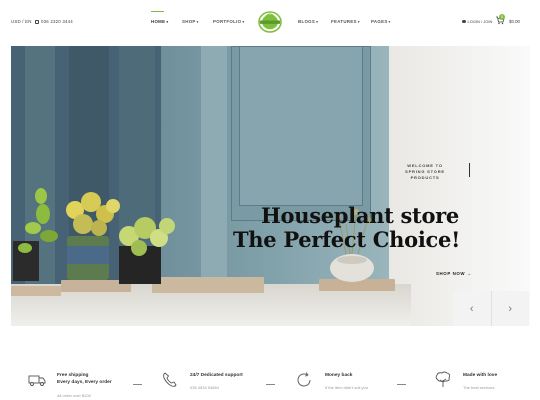  I want to click on phone-icon, so click(170, 379).